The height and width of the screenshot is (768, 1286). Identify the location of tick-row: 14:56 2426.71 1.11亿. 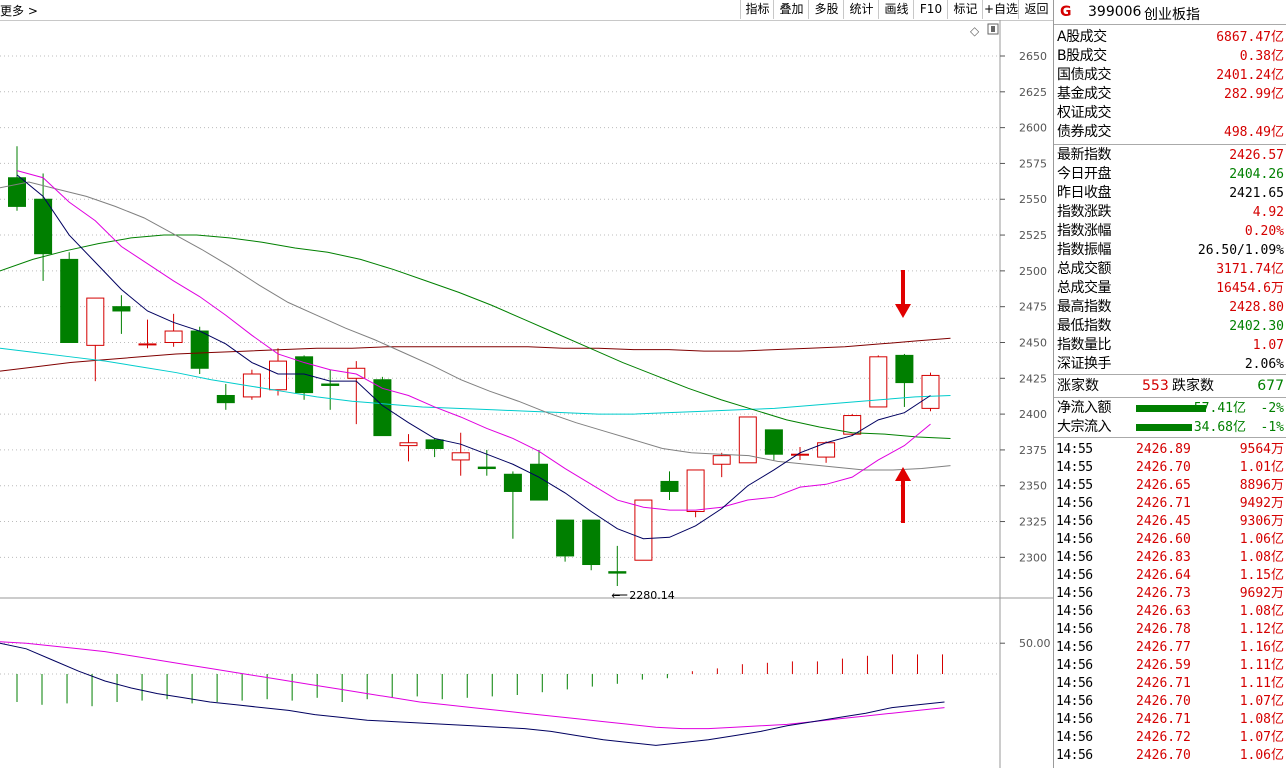
(1170, 684).